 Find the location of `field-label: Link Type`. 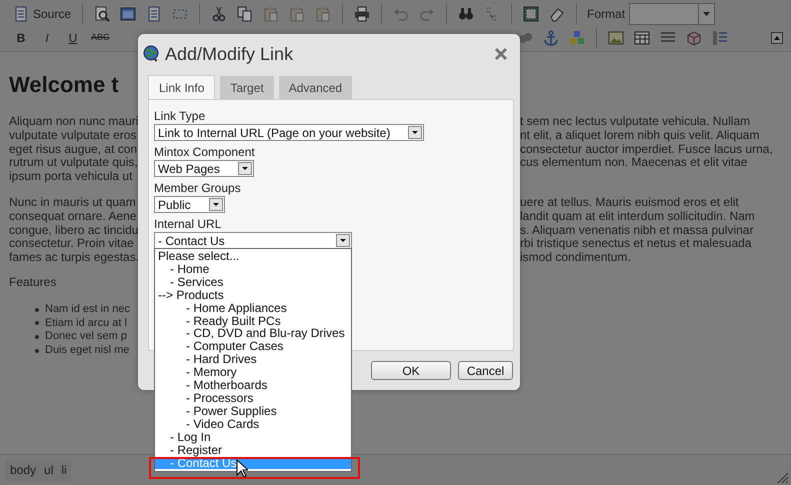

field-label: Link Type is located at coordinates (180, 116).